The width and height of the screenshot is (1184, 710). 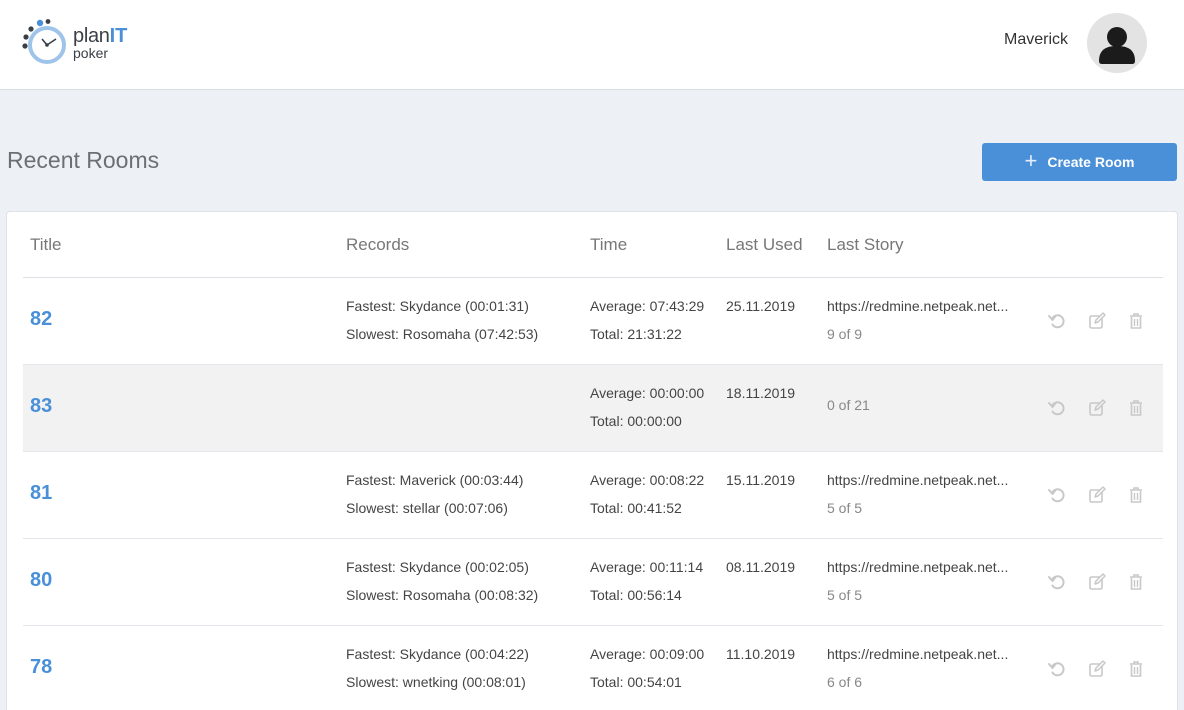 I want to click on header-time: Time, so click(x=608, y=245).